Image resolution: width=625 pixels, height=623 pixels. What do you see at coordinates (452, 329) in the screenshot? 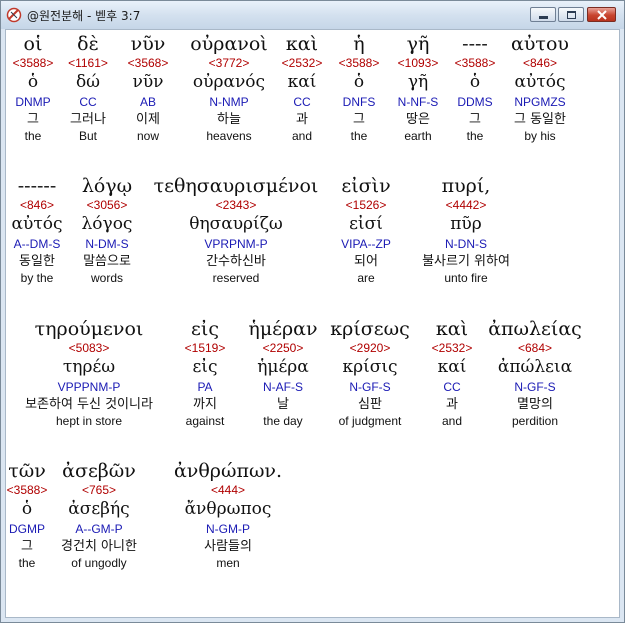
I see `greek-word: καὶ` at bounding box center [452, 329].